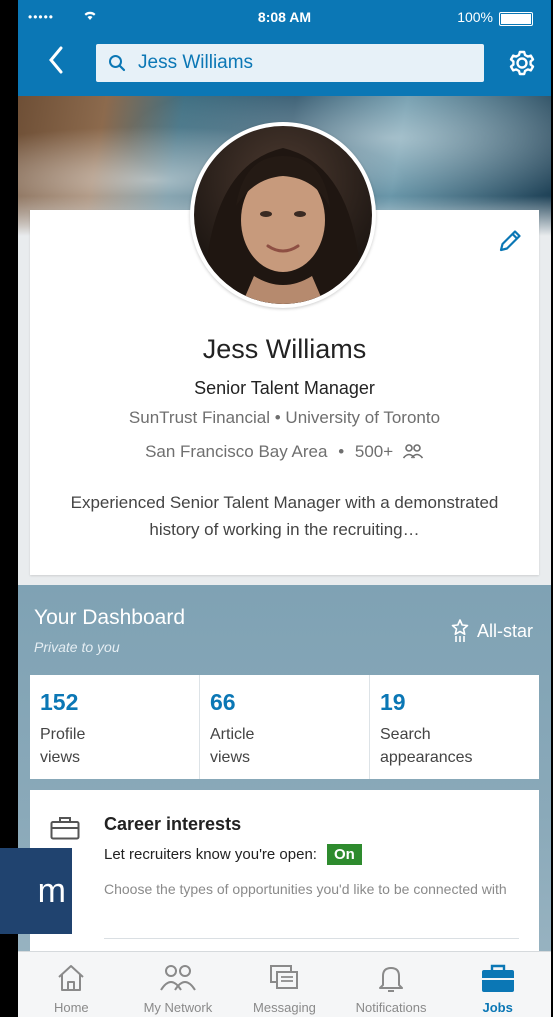 The image size is (553, 1017). Describe the element at coordinates (391, 979) in the screenshot. I see `bell-icon` at that location.